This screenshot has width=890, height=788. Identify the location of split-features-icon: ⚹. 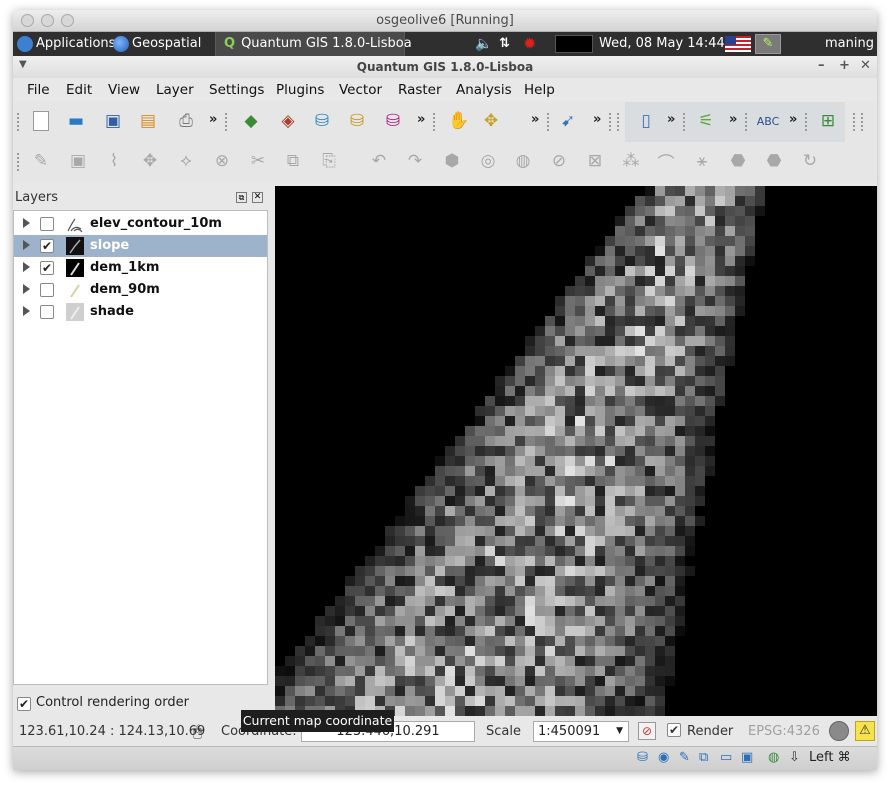
(702, 161).